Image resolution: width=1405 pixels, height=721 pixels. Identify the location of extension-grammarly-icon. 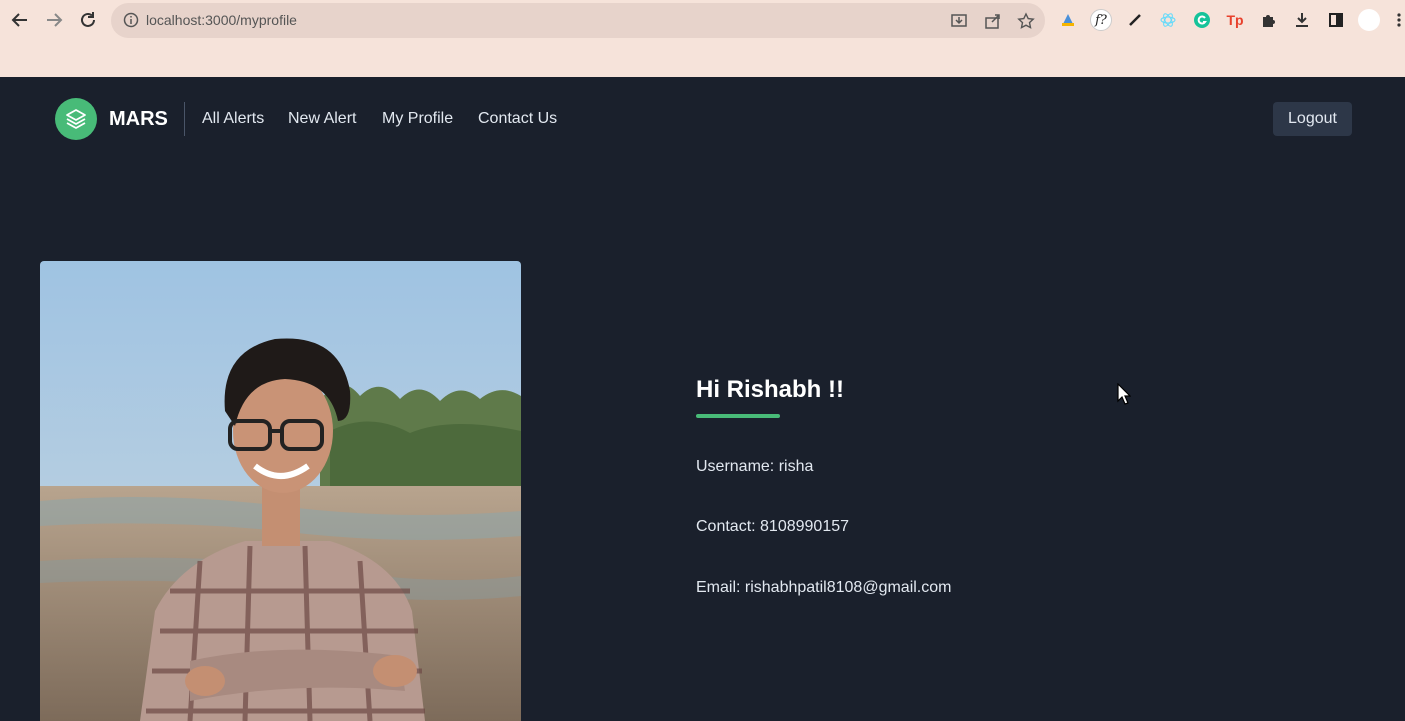
(1202, 20).